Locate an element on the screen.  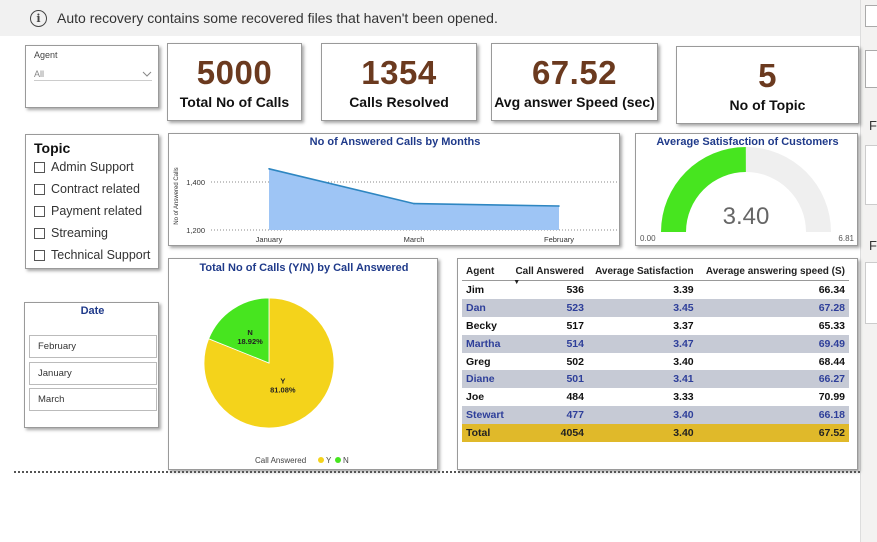
table-row: Martha 514 3.47 69.49 is located at coordinates (655, 343).